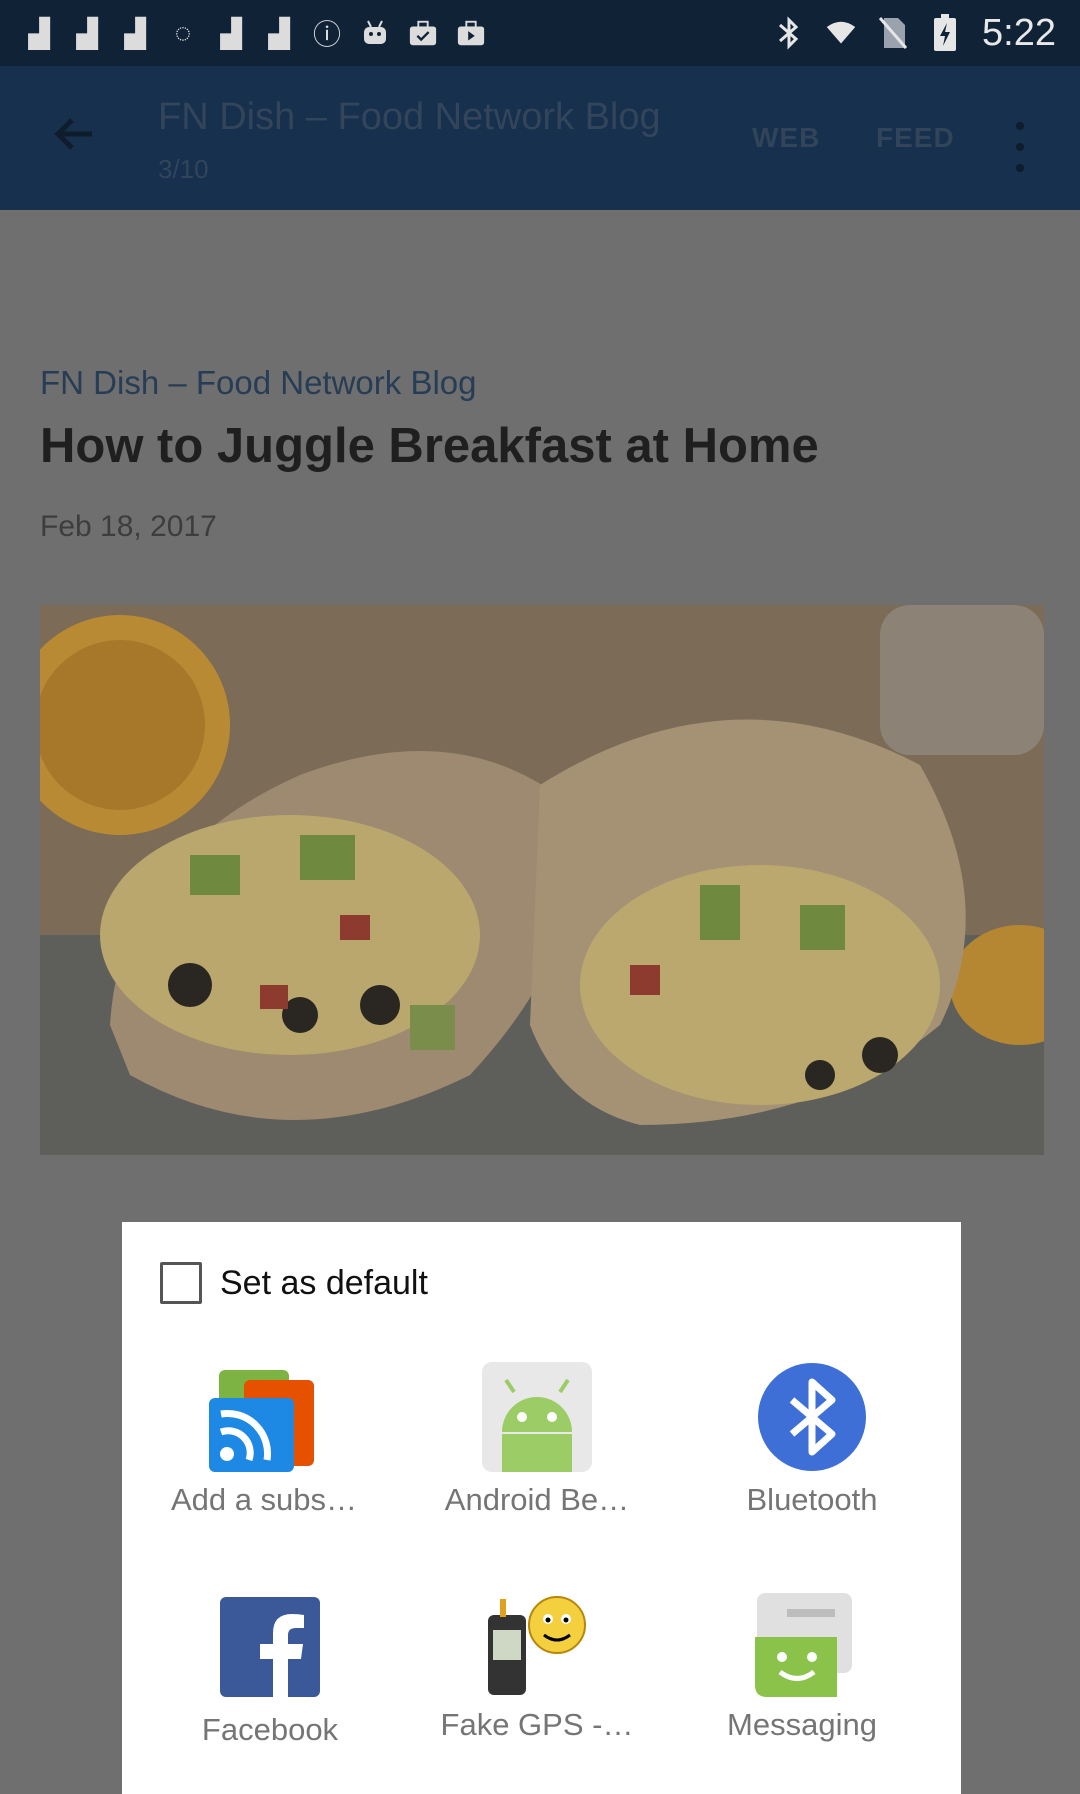  What do you see at coordinates (429, 446) in the screenshot?
I see `article-headline: How to Juggle Breakfast at Home` at bounding box center [429, 446].